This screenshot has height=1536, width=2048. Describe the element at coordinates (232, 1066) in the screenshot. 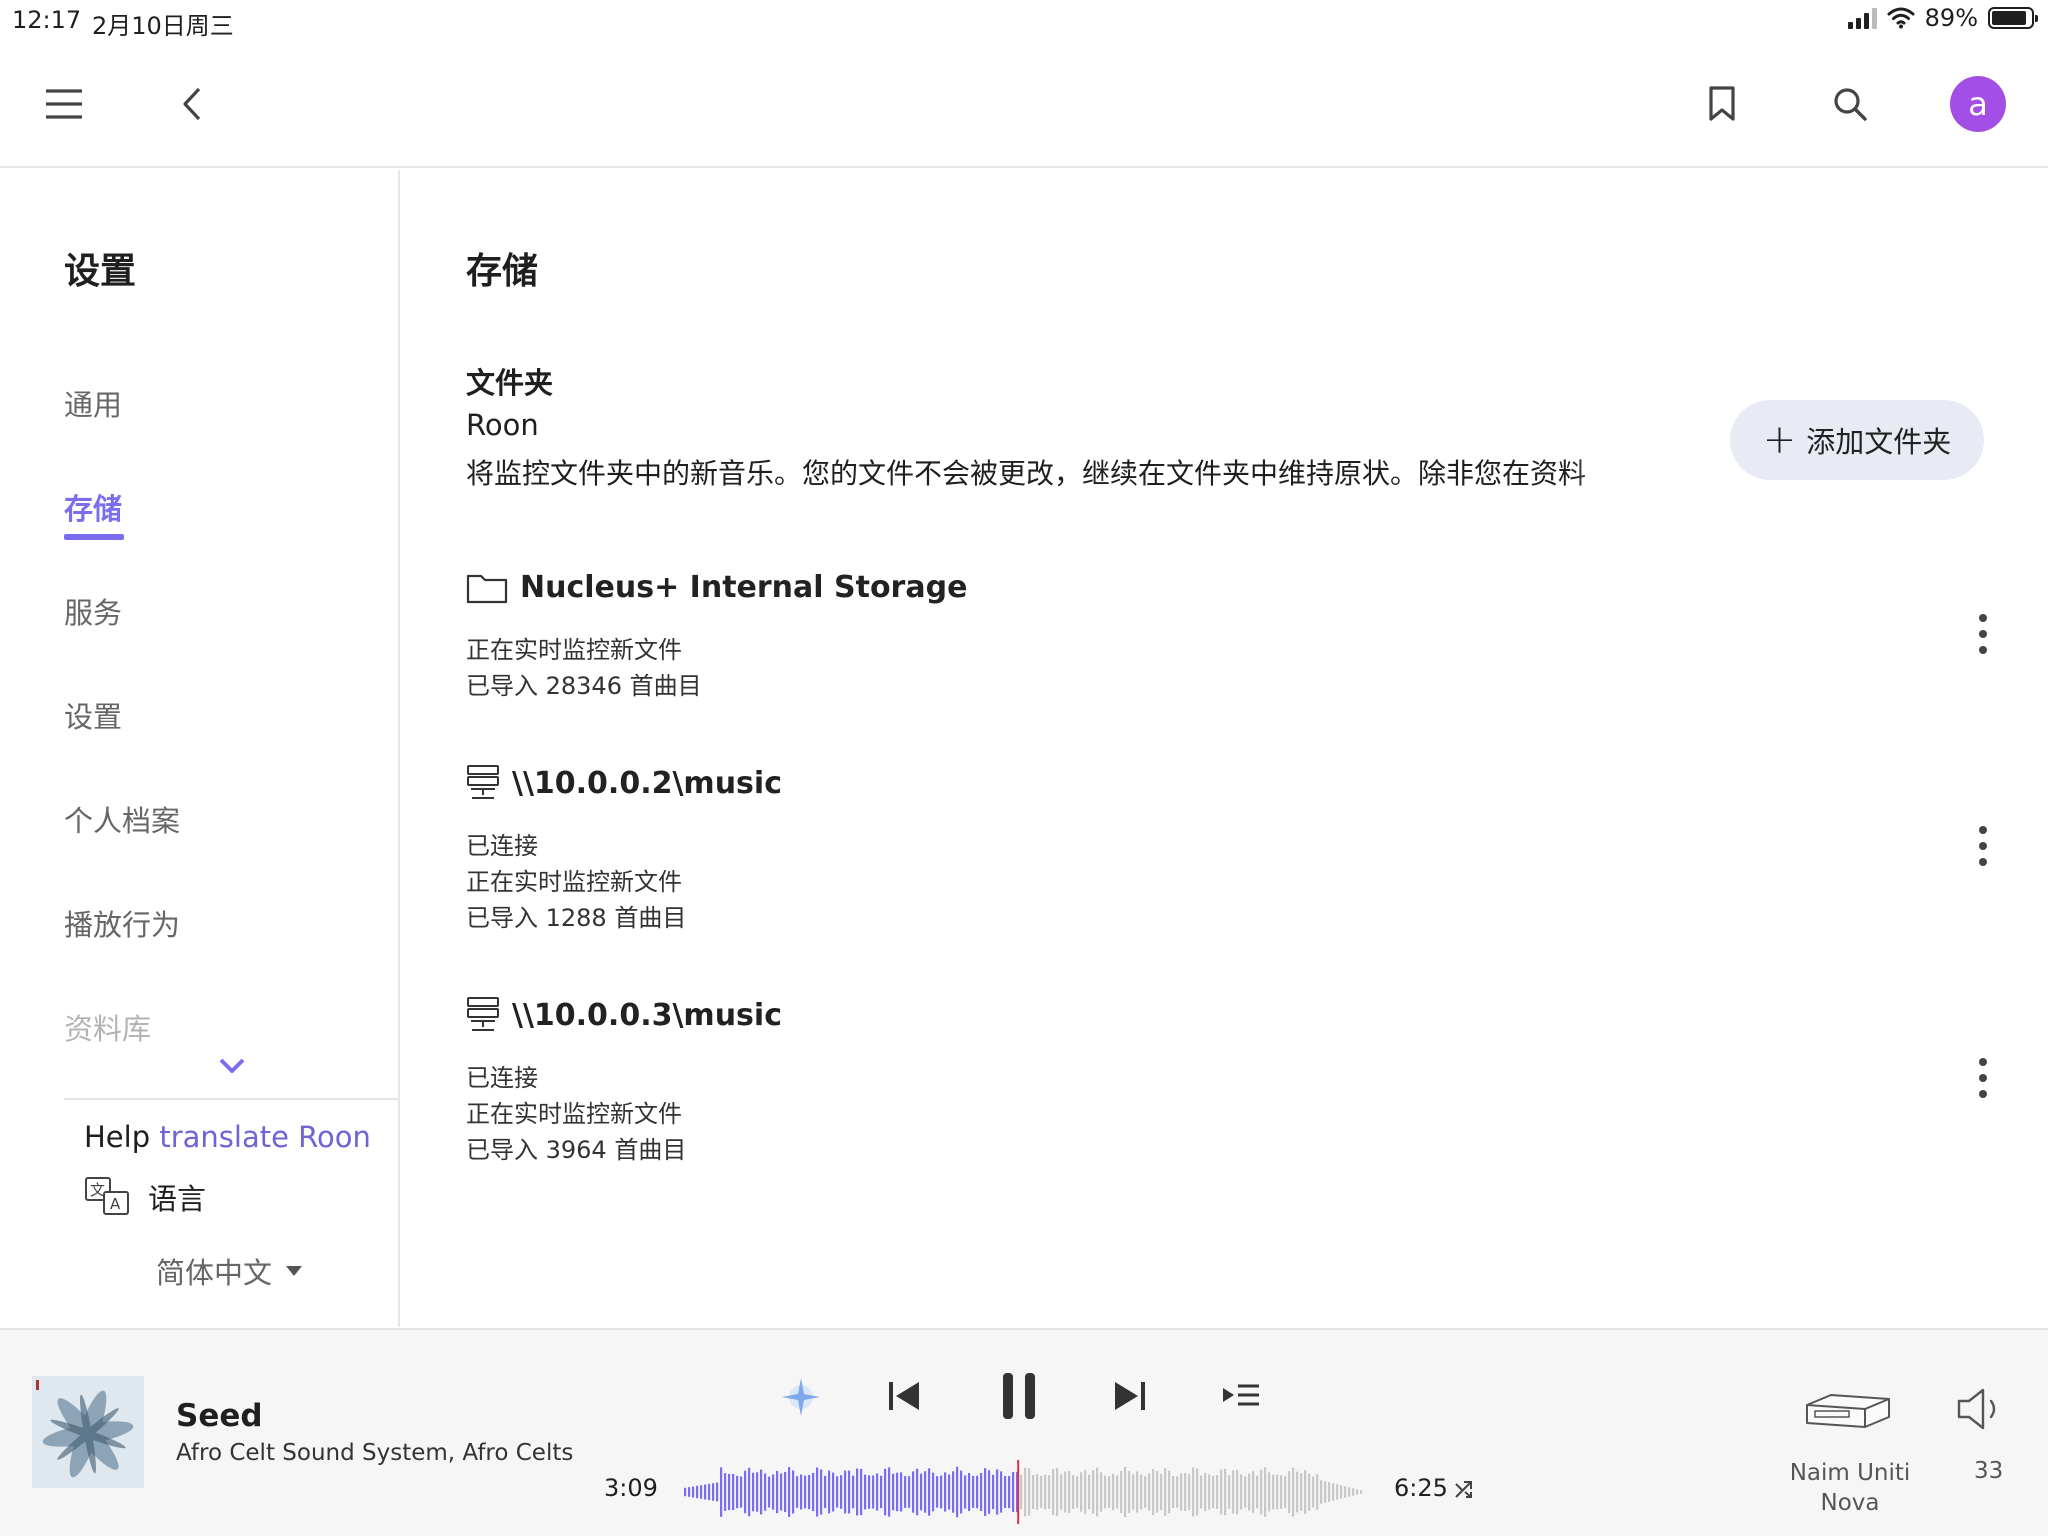

I see `sidebar-more-button` at that location.